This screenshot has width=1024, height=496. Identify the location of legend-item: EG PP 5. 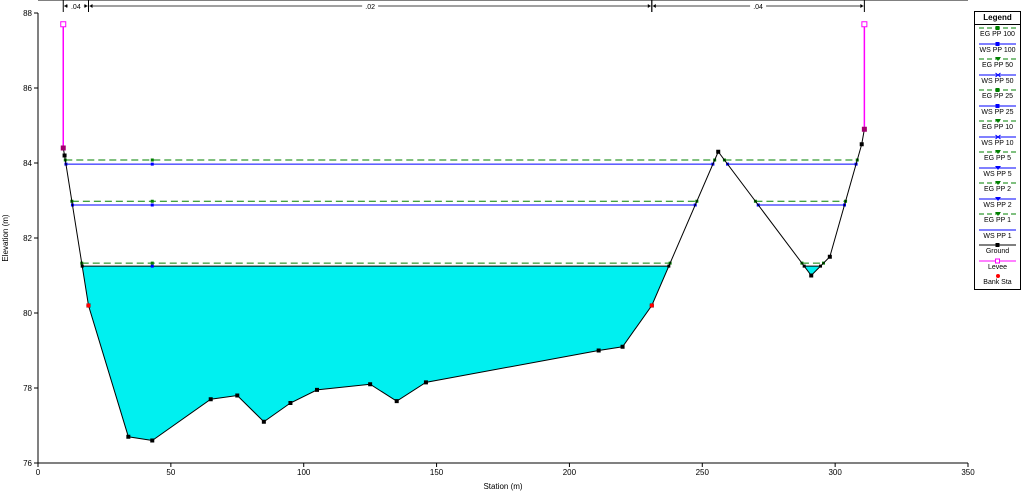
(997, 157).